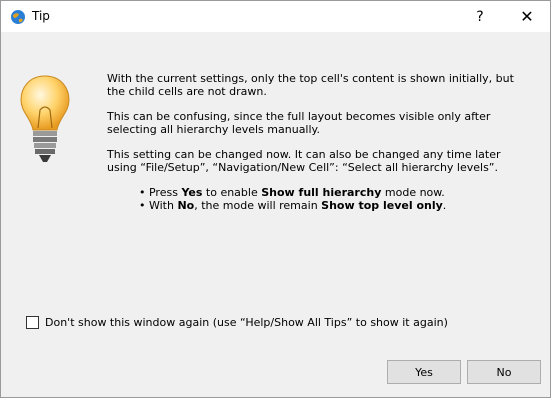 The height and width of the screenshot is (398, 551). I want to click on title-bar: Tip ? ✕, so click(275, 16).